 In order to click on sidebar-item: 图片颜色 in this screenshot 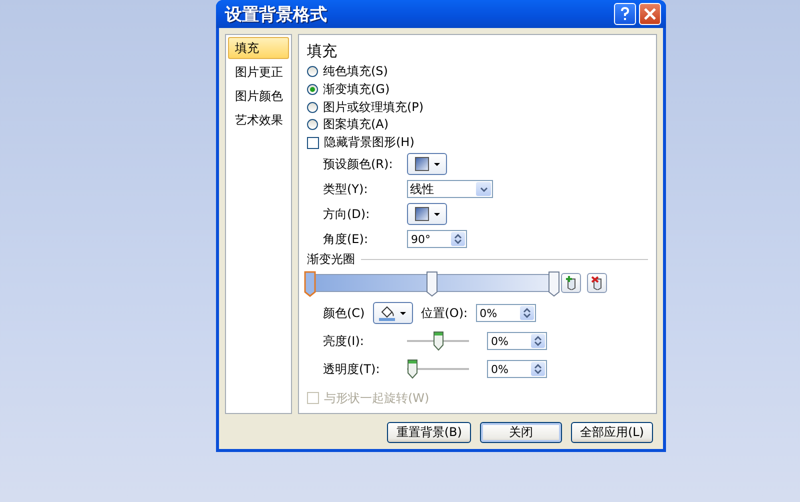, I will do `click(258, 96)`.